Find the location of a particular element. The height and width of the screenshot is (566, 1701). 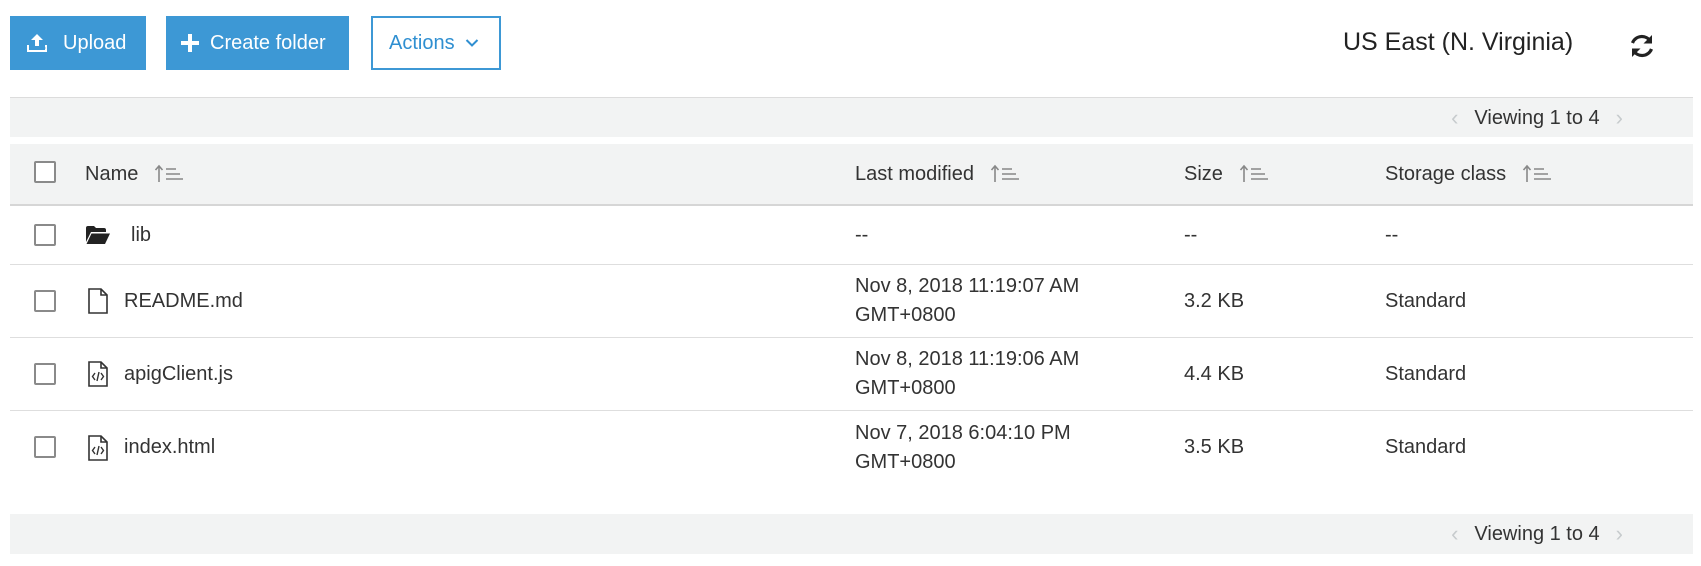

row-name: lib is located at coordinates (141, 235).